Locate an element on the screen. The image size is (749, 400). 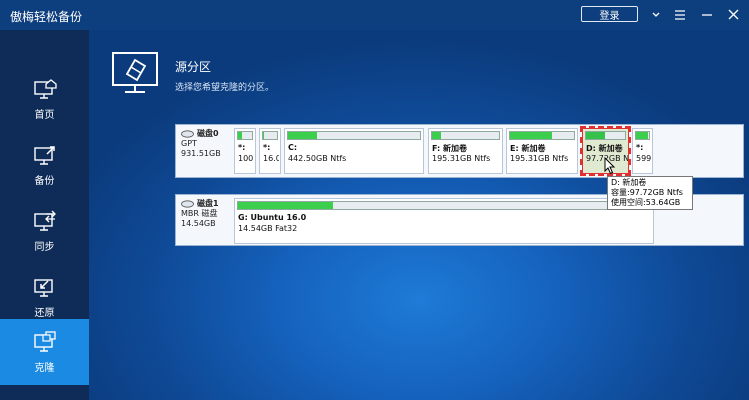
menu-icon is located at coordinates (680, 15).